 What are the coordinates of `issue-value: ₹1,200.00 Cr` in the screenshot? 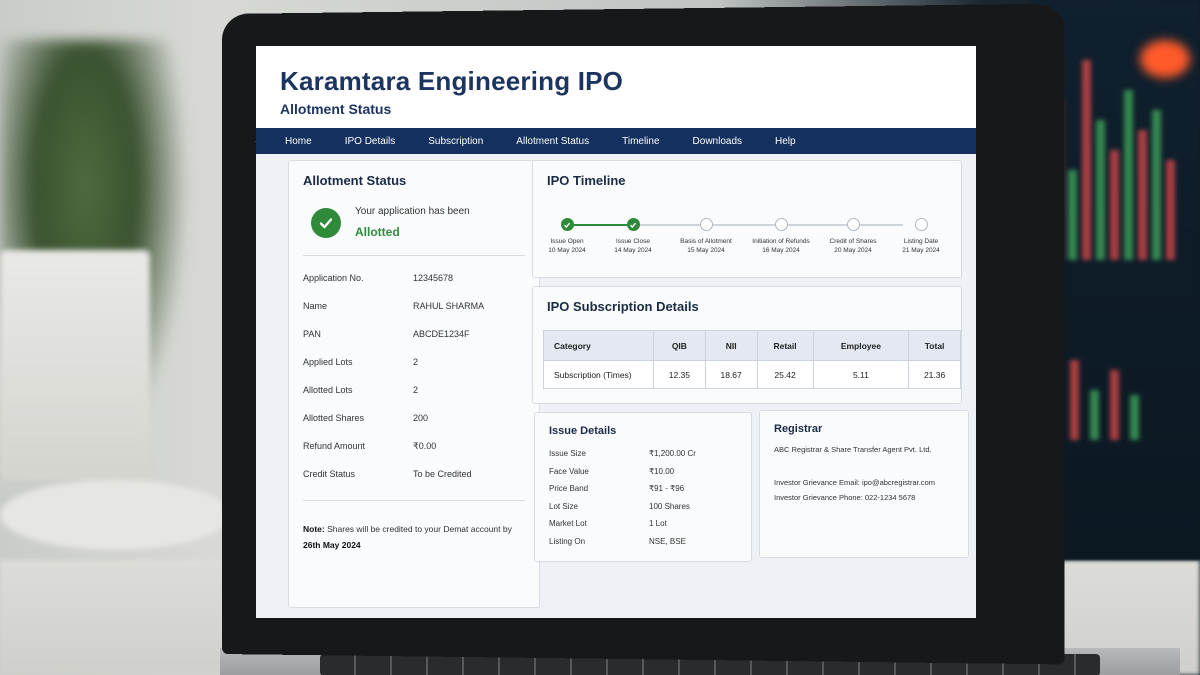 It's located at (672, 454).